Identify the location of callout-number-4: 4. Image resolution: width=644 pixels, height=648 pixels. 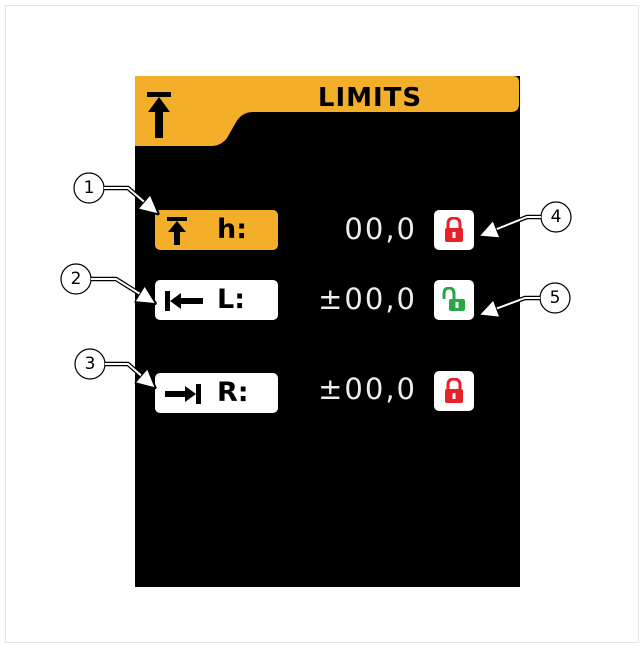
(556, 217).